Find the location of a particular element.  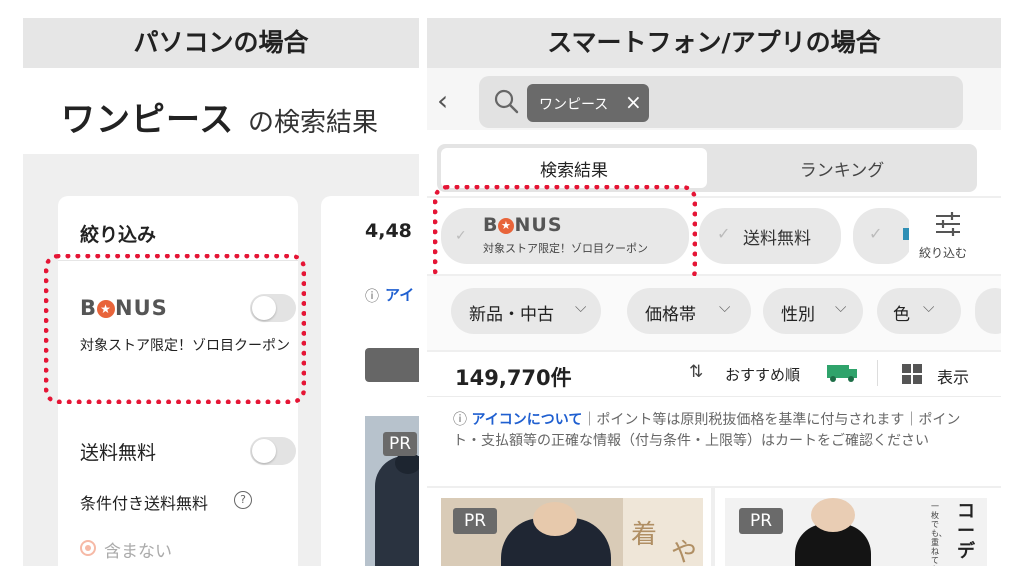

partial-icon is located at coordinates (906, 234).